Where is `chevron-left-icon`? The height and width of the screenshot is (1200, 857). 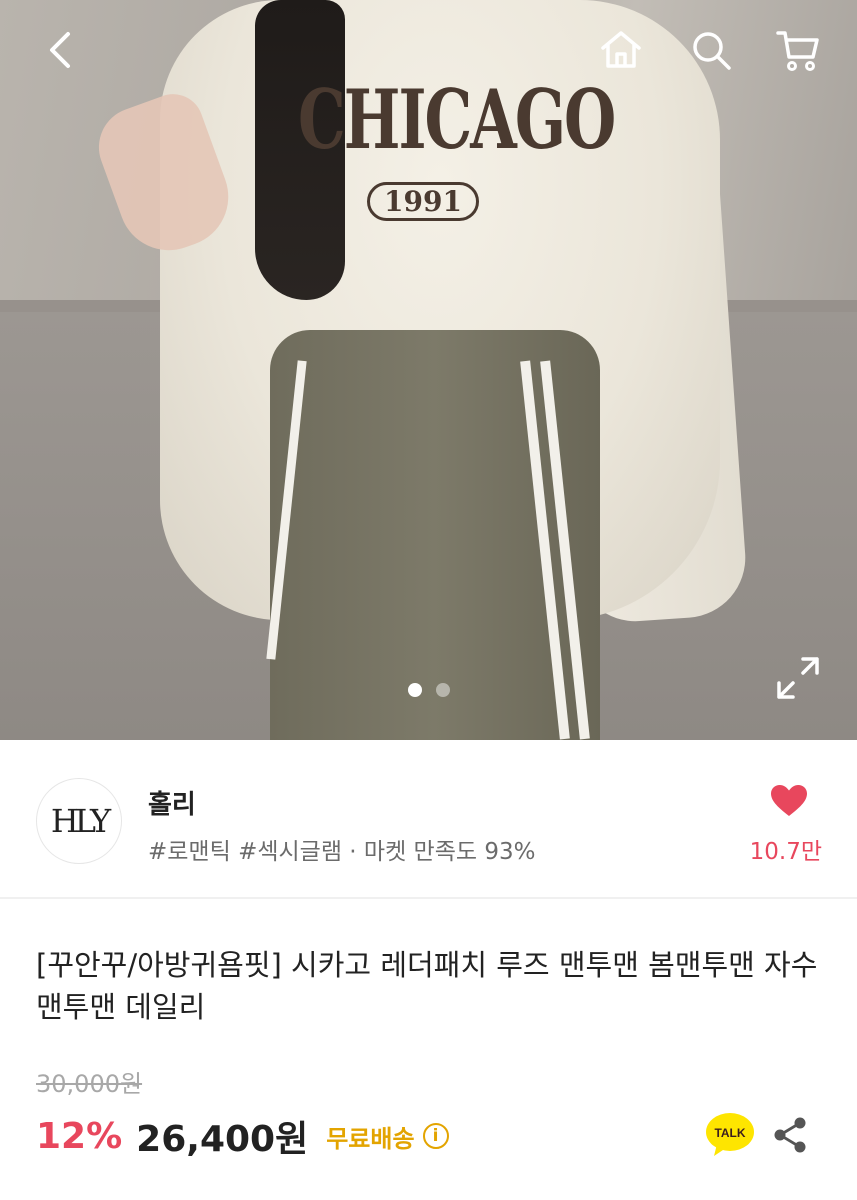 chevron-left-icon is located at coordinates (60, 50).